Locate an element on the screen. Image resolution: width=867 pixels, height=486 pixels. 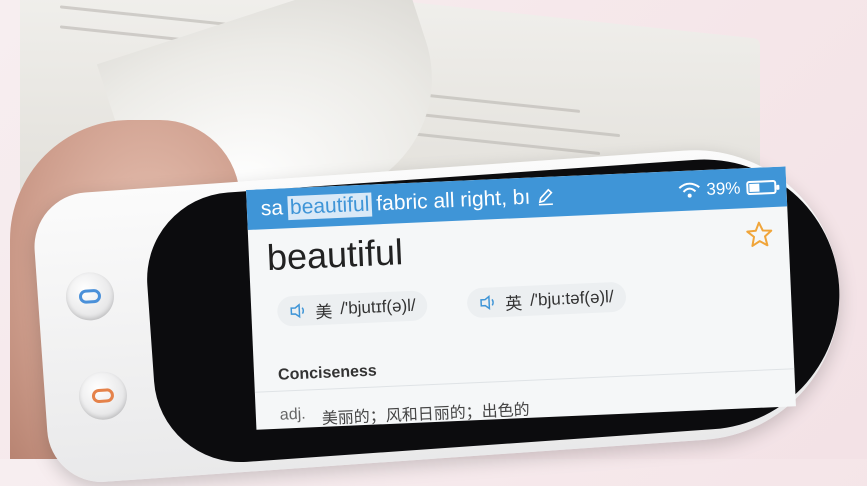
scanned-text-prefix: sa is located at coordinates (272, 208).